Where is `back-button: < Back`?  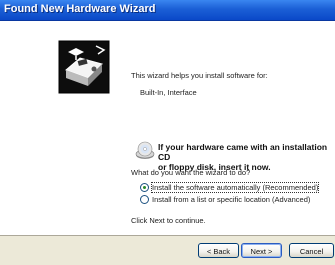
back-button: < Back is located at coordinates (218, 250).